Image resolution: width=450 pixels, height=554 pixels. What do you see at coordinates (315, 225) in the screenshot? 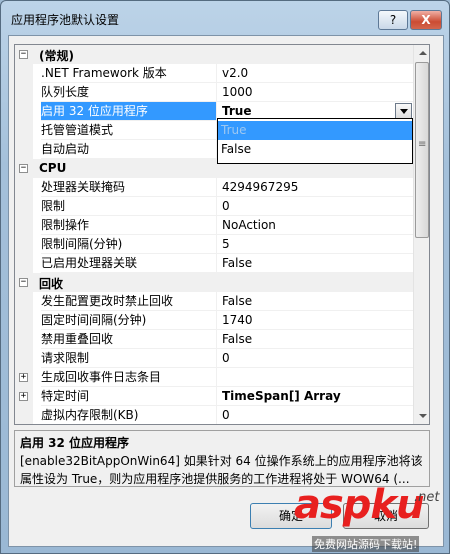
I see `property-value: NoAction` at bounding box center [315, 225].